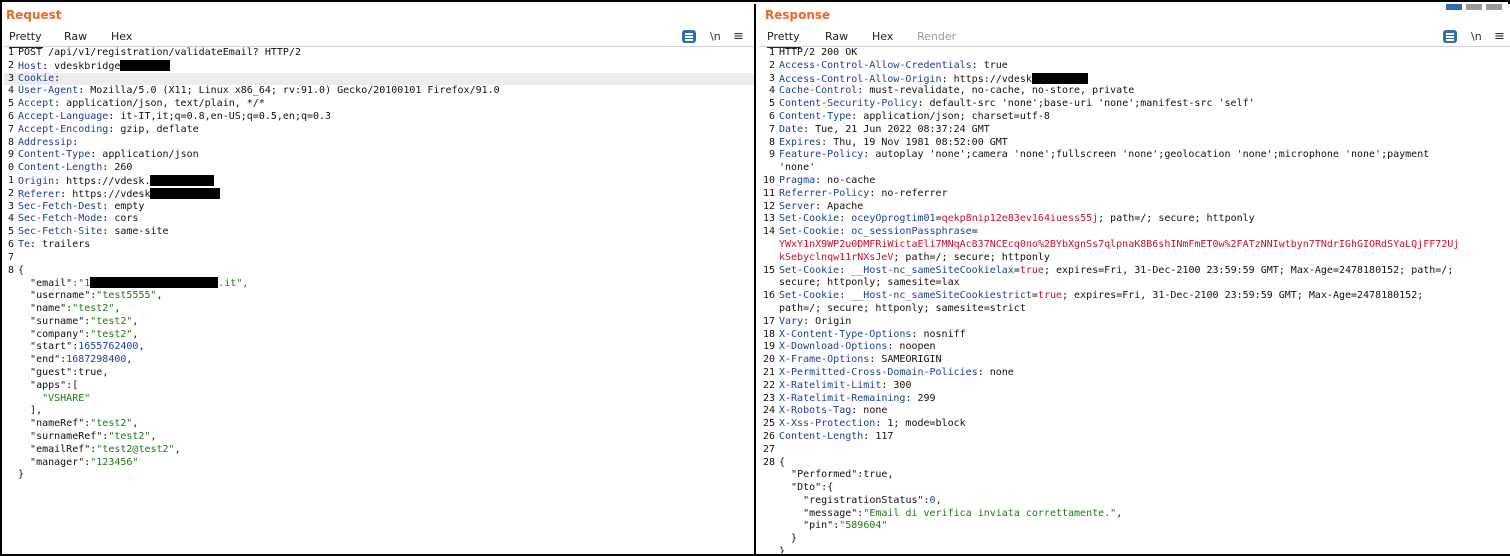 This screenshot has height=556, width=1510. I want to click on line-number: 27, so click(768, 449).